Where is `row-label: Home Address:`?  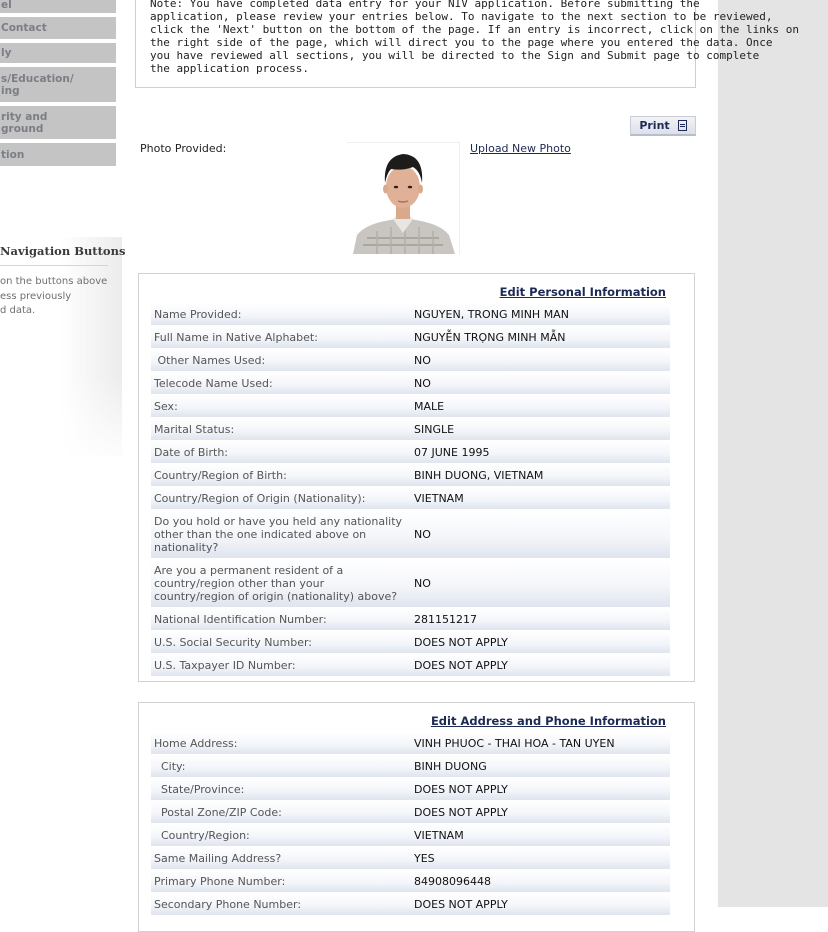
row-label: Home Address: is located at coordinates (196, 743).